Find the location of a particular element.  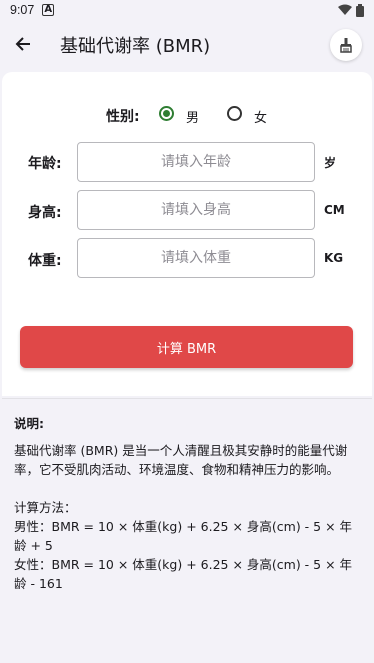

description-title: 说明: is located at coordinates (29, 423).